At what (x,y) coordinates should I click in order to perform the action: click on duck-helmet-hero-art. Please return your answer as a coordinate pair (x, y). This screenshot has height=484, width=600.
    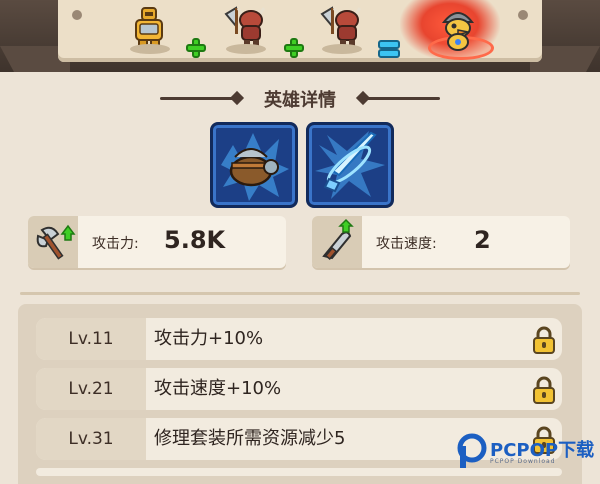
    Looking at the image, I should click on (458, 31).